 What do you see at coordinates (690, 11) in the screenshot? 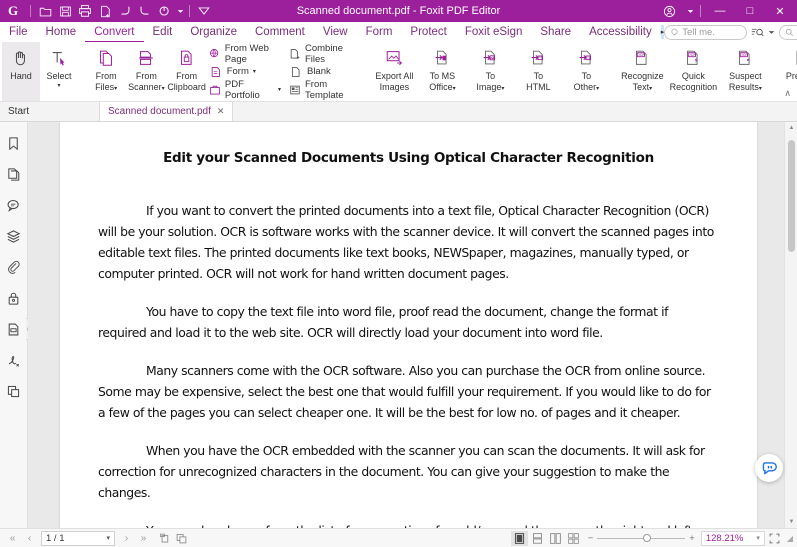
I see `account-caret-icon` at bounding box center [690, 11].